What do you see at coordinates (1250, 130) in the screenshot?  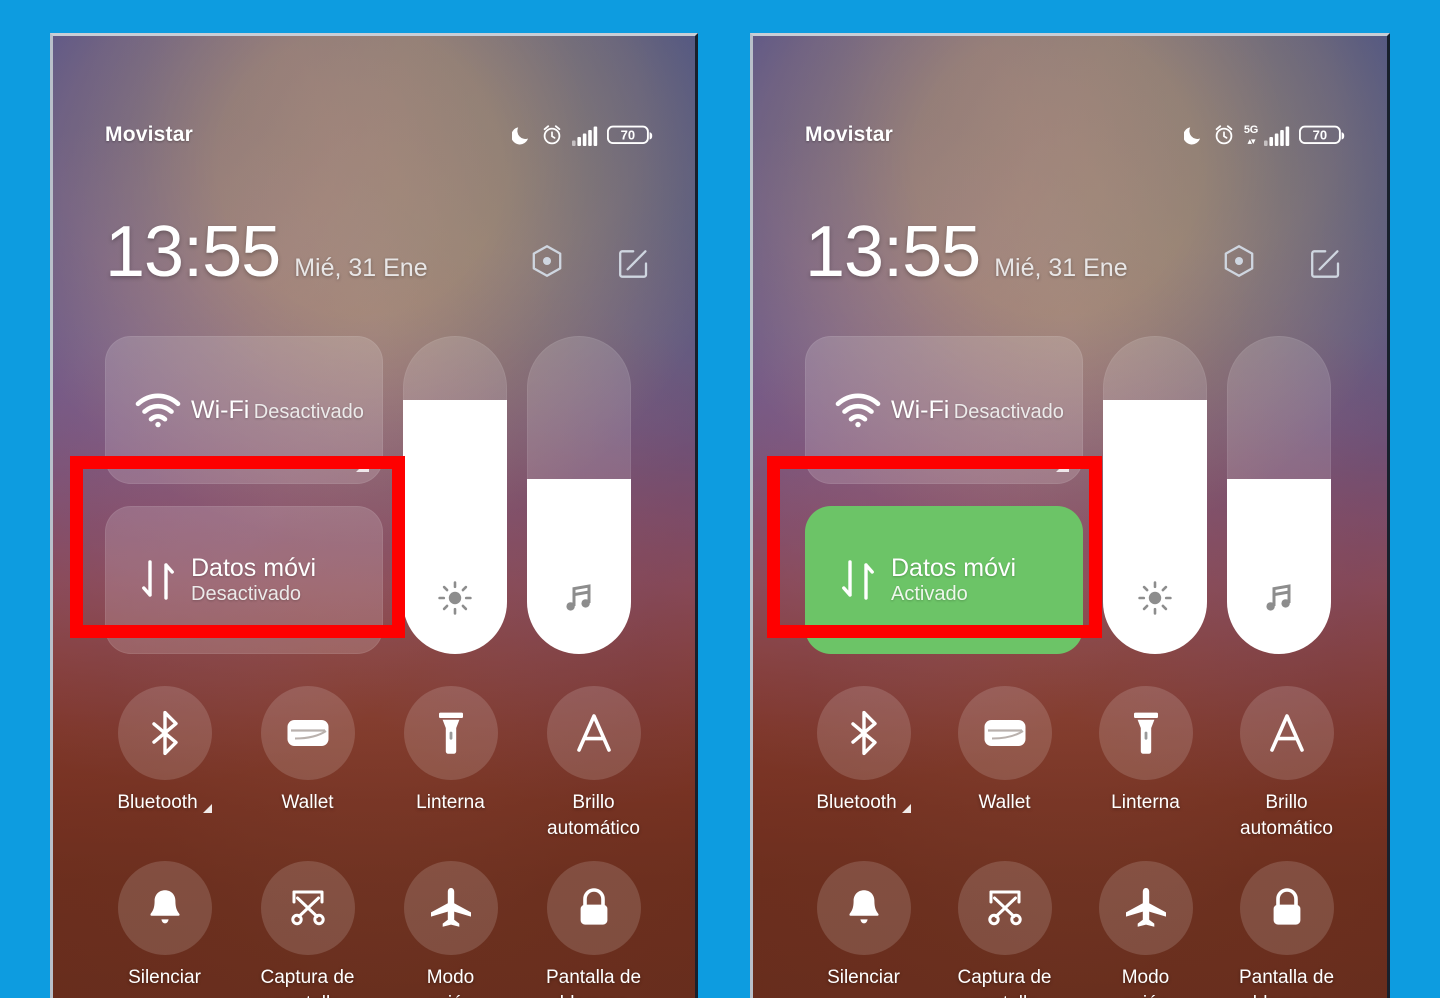 I see `5g-label: 5G` at bounding box center [1250, 130].